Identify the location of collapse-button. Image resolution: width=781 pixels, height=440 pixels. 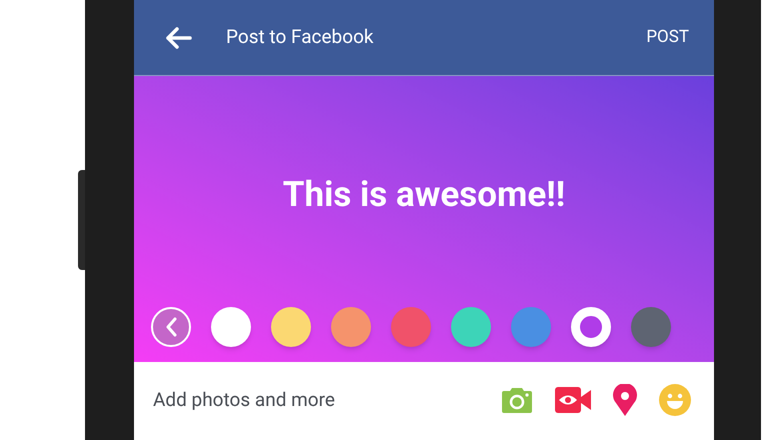
(171, 327).